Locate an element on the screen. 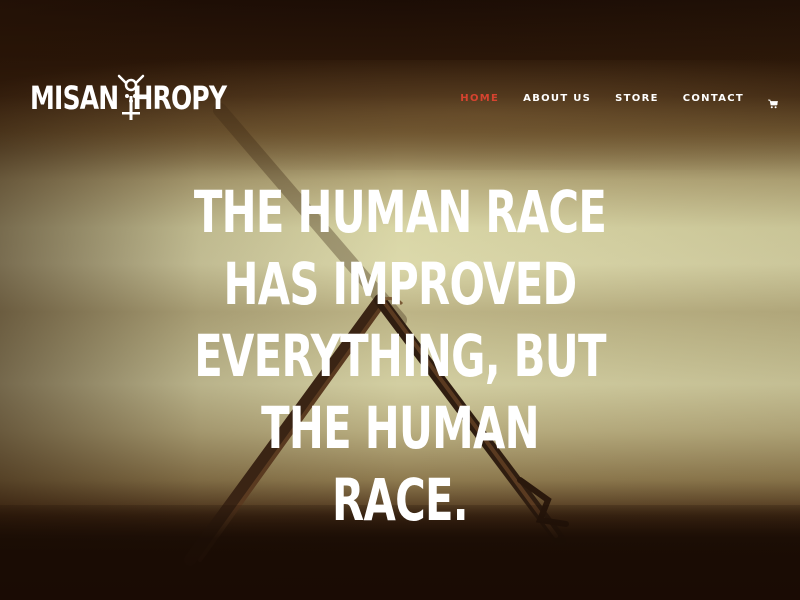 The width and height of the screenshot is (800, 600). headline-line: THE HUMAN RACE is located at coordinates (400, 212).